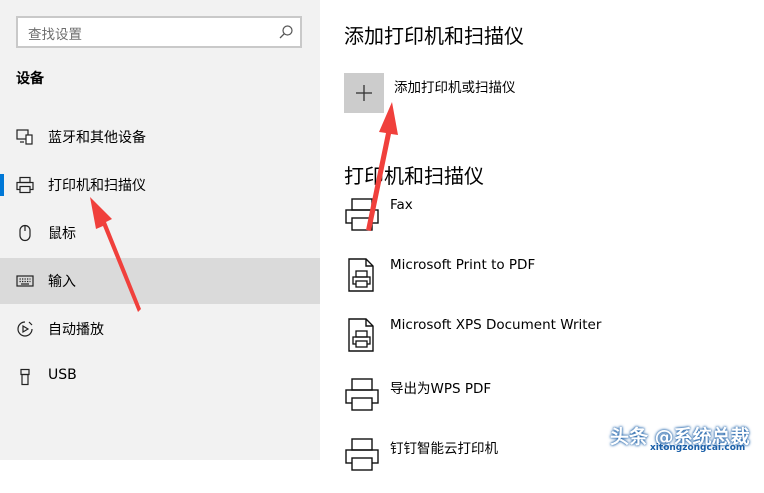 Image resolution: width=764 pixels, height=493 pixels. Describe the element at coordinates (361, 335) in the screenshot. I see `xps-printer-icon` at that location.